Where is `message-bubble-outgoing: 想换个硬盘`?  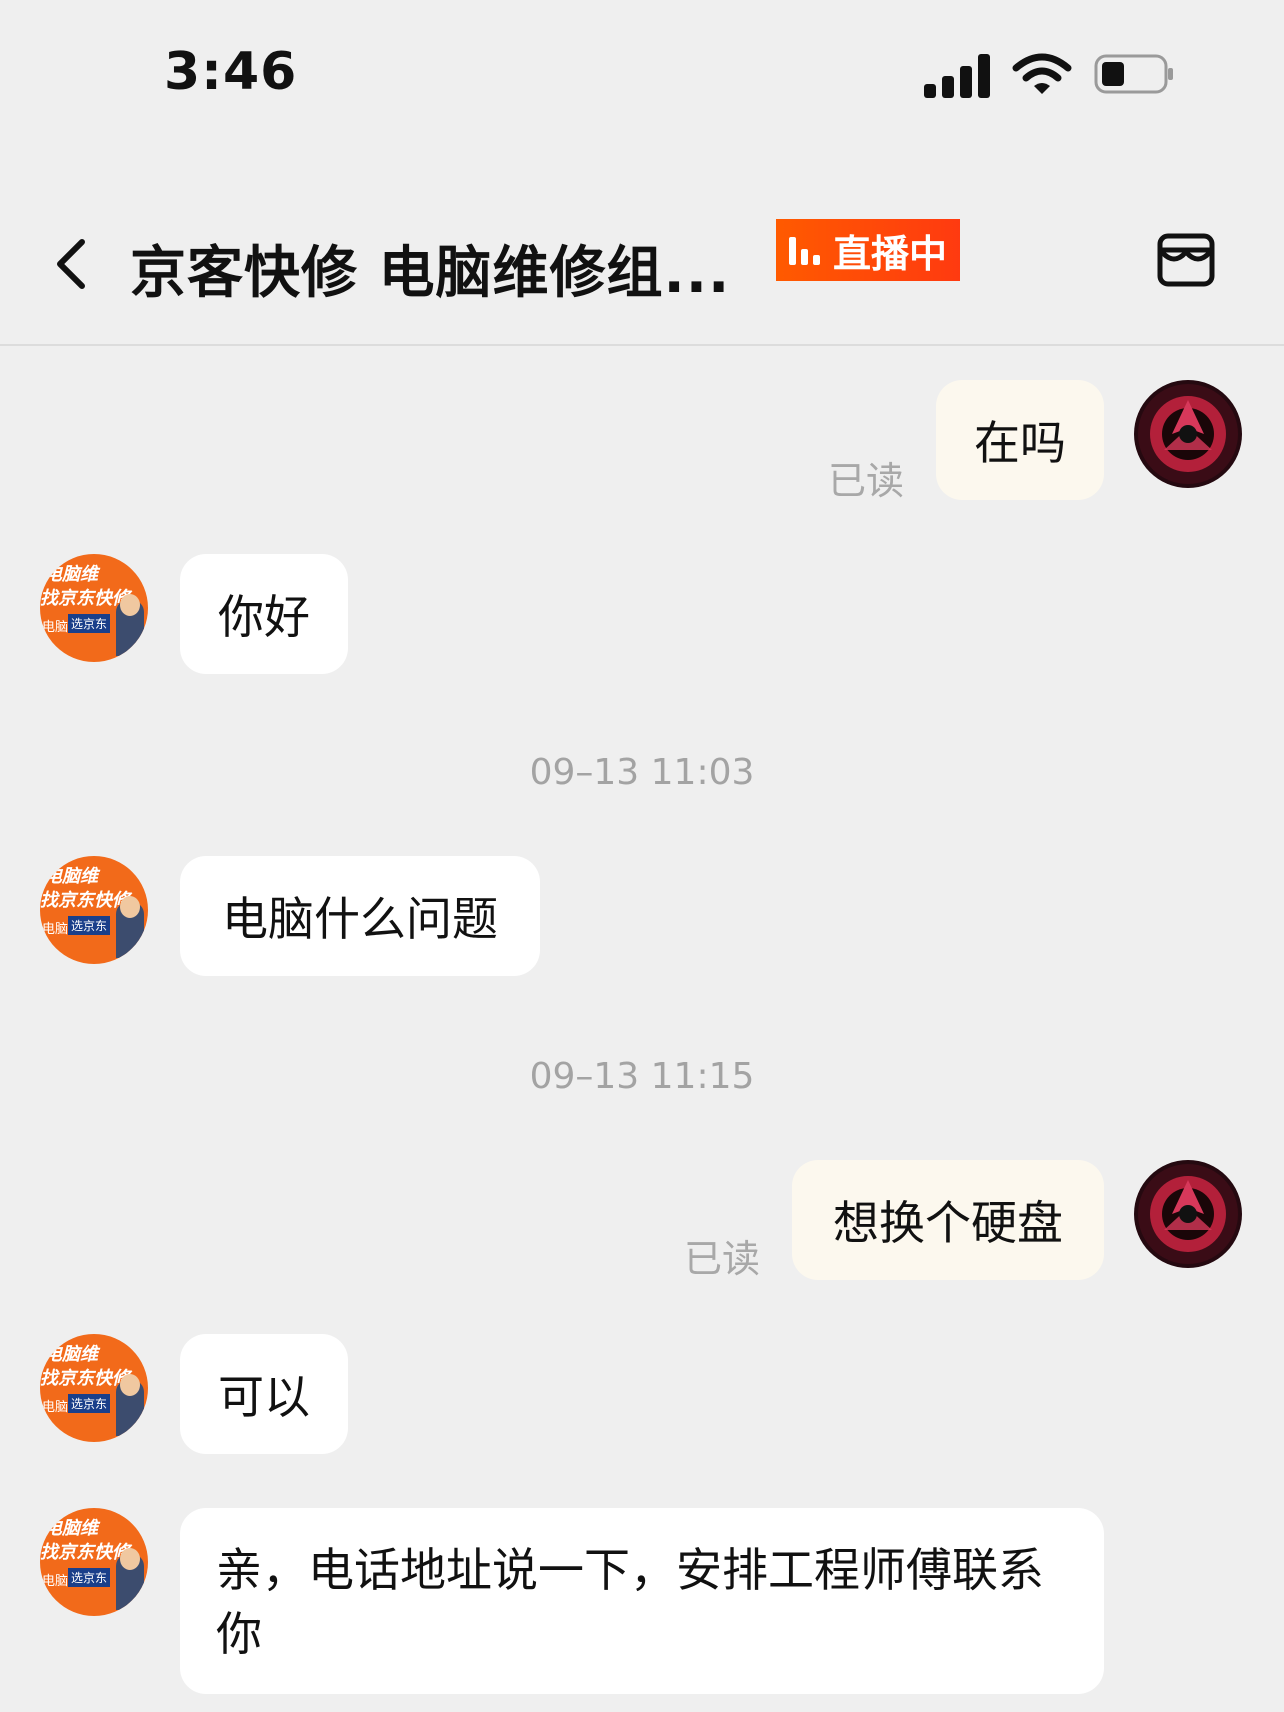 message-bubble-outgoing: 想换个硬盘 is located at coordinates (948, 1220).